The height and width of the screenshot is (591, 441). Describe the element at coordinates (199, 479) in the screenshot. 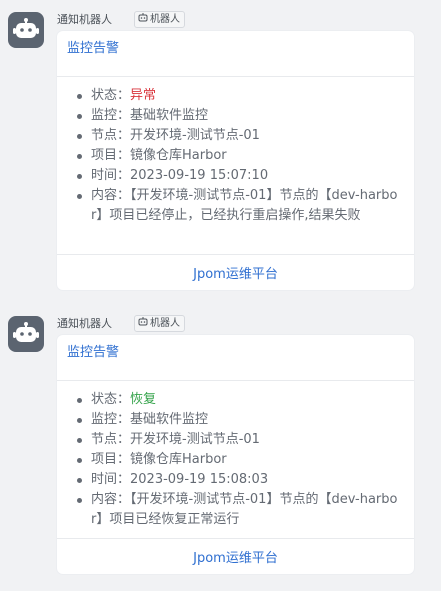

I see `time-value: 2023-09-19 15:08:03` at that location.